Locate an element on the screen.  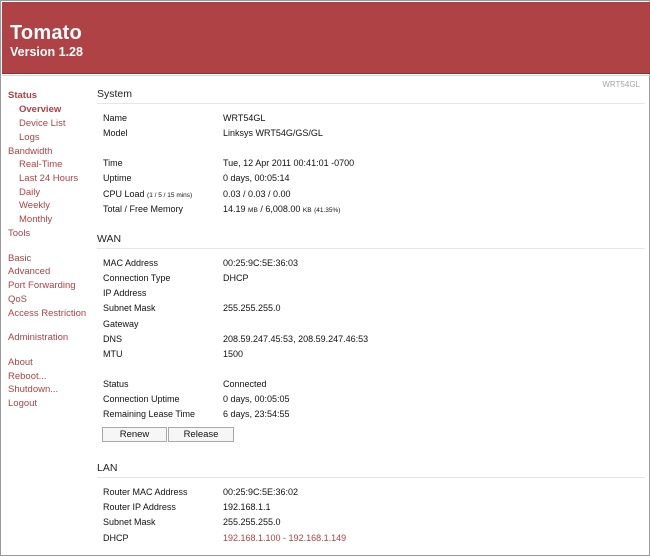
label-dns: DNS is located at coordinates (113, 339).